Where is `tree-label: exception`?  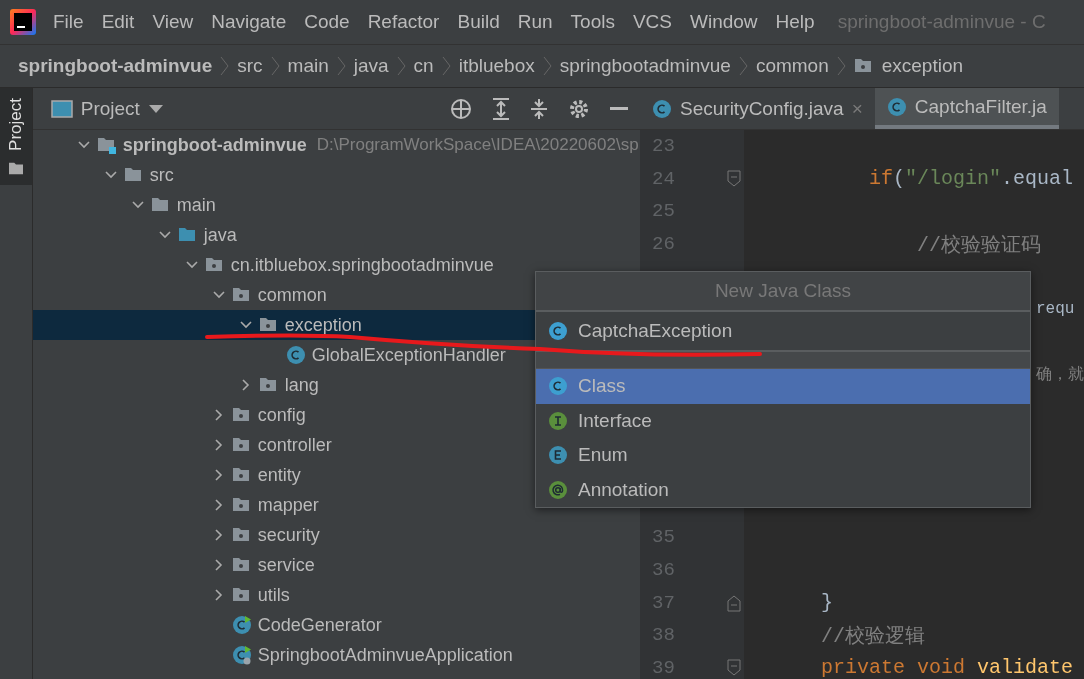
tree-label: exception is located at coordinates (323, 325).